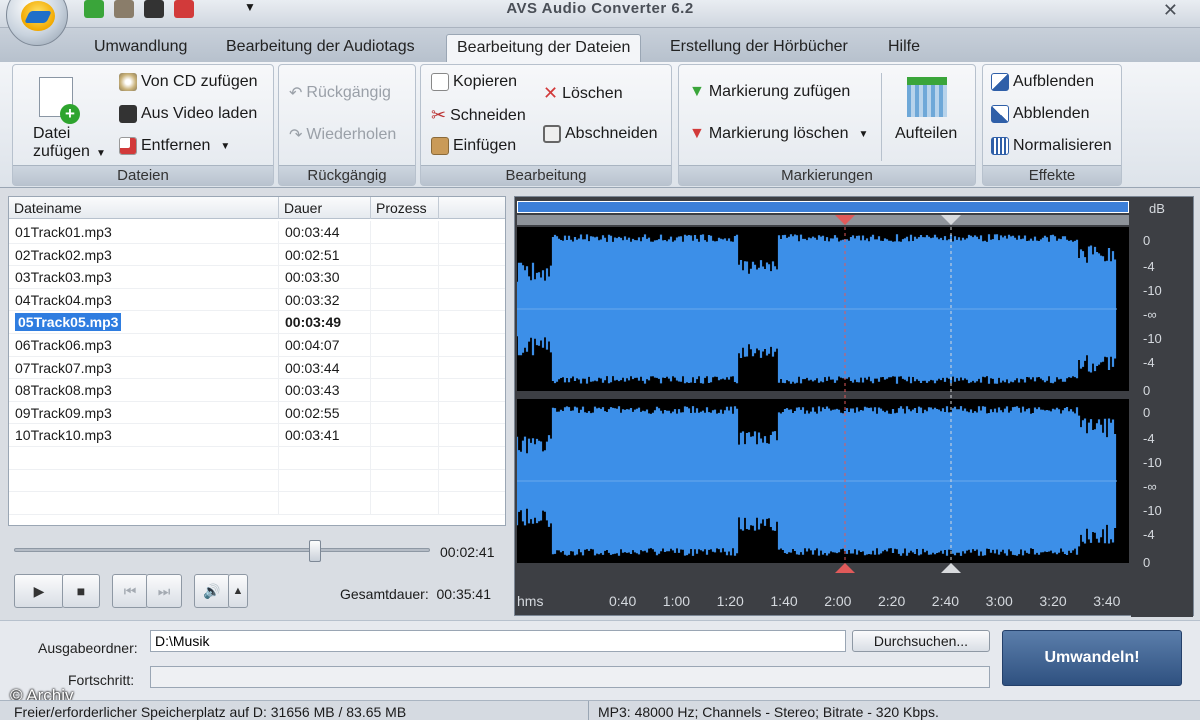 The height and width of the screenshot is (720, 1200). Describe the element at coordinates (759, 48) in the screenshot. I see `tab-hoerbuecher: Erstellung der Hörbücher` at that location.